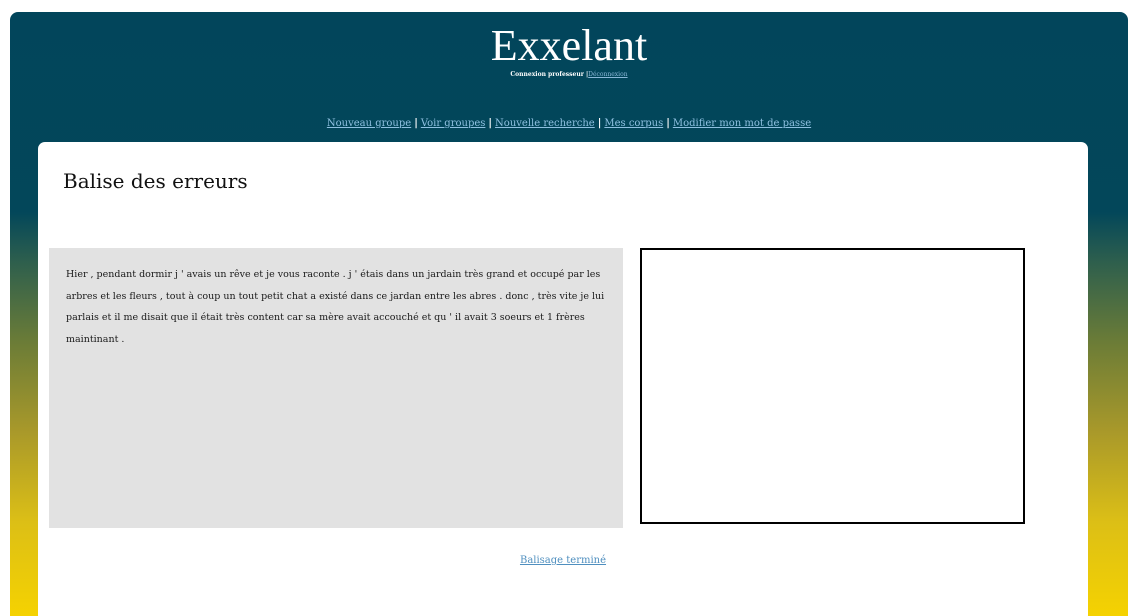 This screenshot has height=616, width=1128. What do you see at coordinates (453, 123) in the screenshot?
I see `nav-view-groups-link: Voir groupes` at bounding box center [453, 123].